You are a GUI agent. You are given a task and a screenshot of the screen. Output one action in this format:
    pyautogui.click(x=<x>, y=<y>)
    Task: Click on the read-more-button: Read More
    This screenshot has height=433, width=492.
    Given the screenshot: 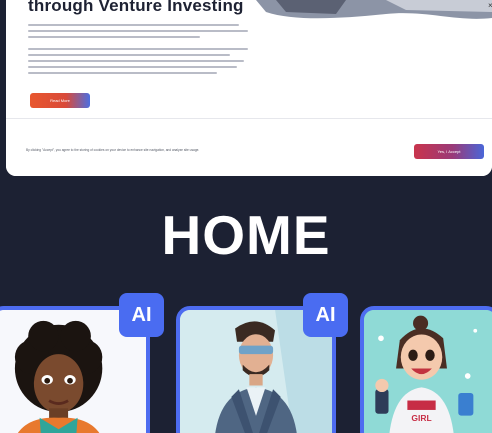 What is the action you would take?
    pyautogui.click(x=60, y=100)
    